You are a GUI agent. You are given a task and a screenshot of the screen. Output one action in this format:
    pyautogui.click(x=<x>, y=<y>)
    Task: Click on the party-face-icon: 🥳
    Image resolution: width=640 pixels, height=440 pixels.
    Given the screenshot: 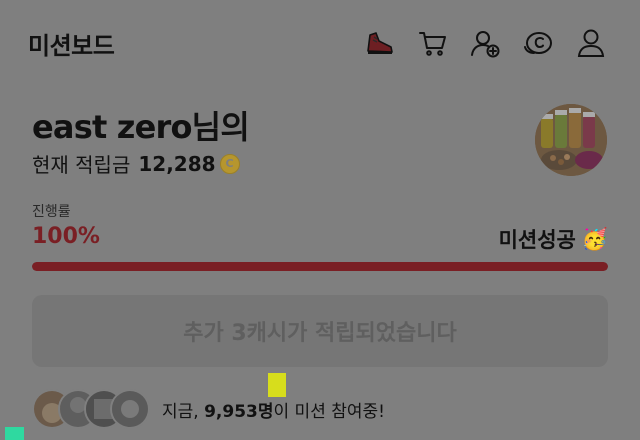 What is the action you would take?
    pyautogui.click(x=594, y=238)
    